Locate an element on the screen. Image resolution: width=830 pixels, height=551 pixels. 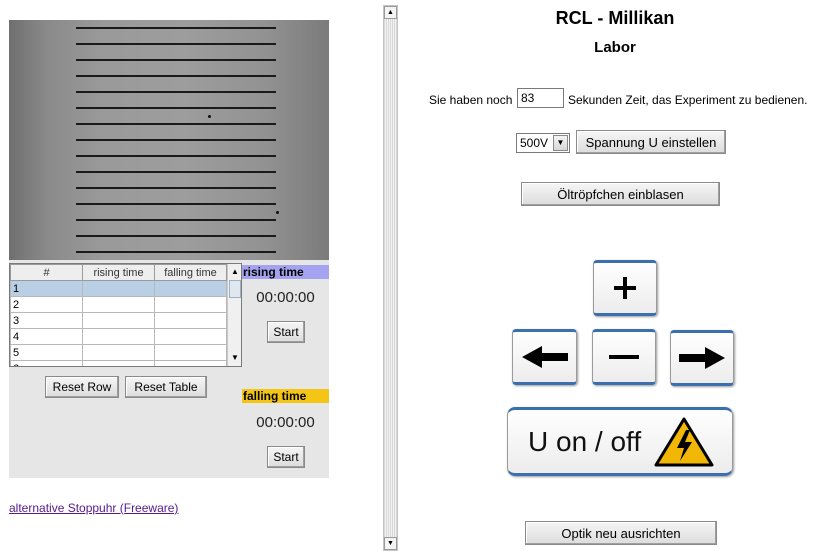
move-right-button is located at coordinates (702, 358).